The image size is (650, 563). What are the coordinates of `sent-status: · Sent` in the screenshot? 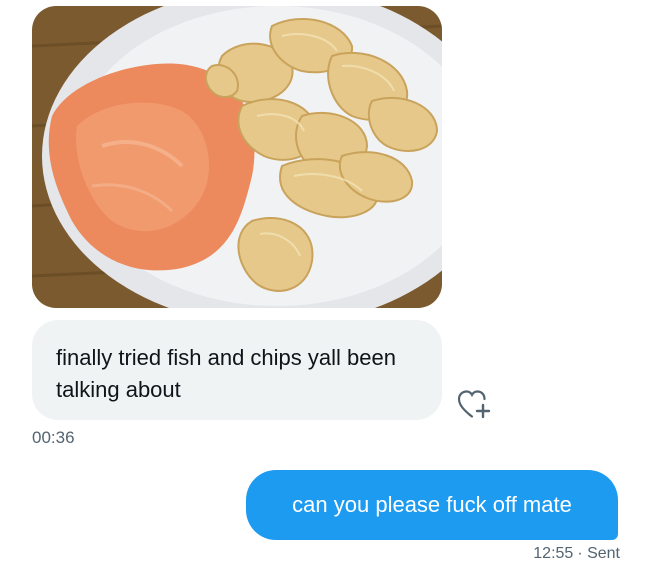 It's located at (598, 553).